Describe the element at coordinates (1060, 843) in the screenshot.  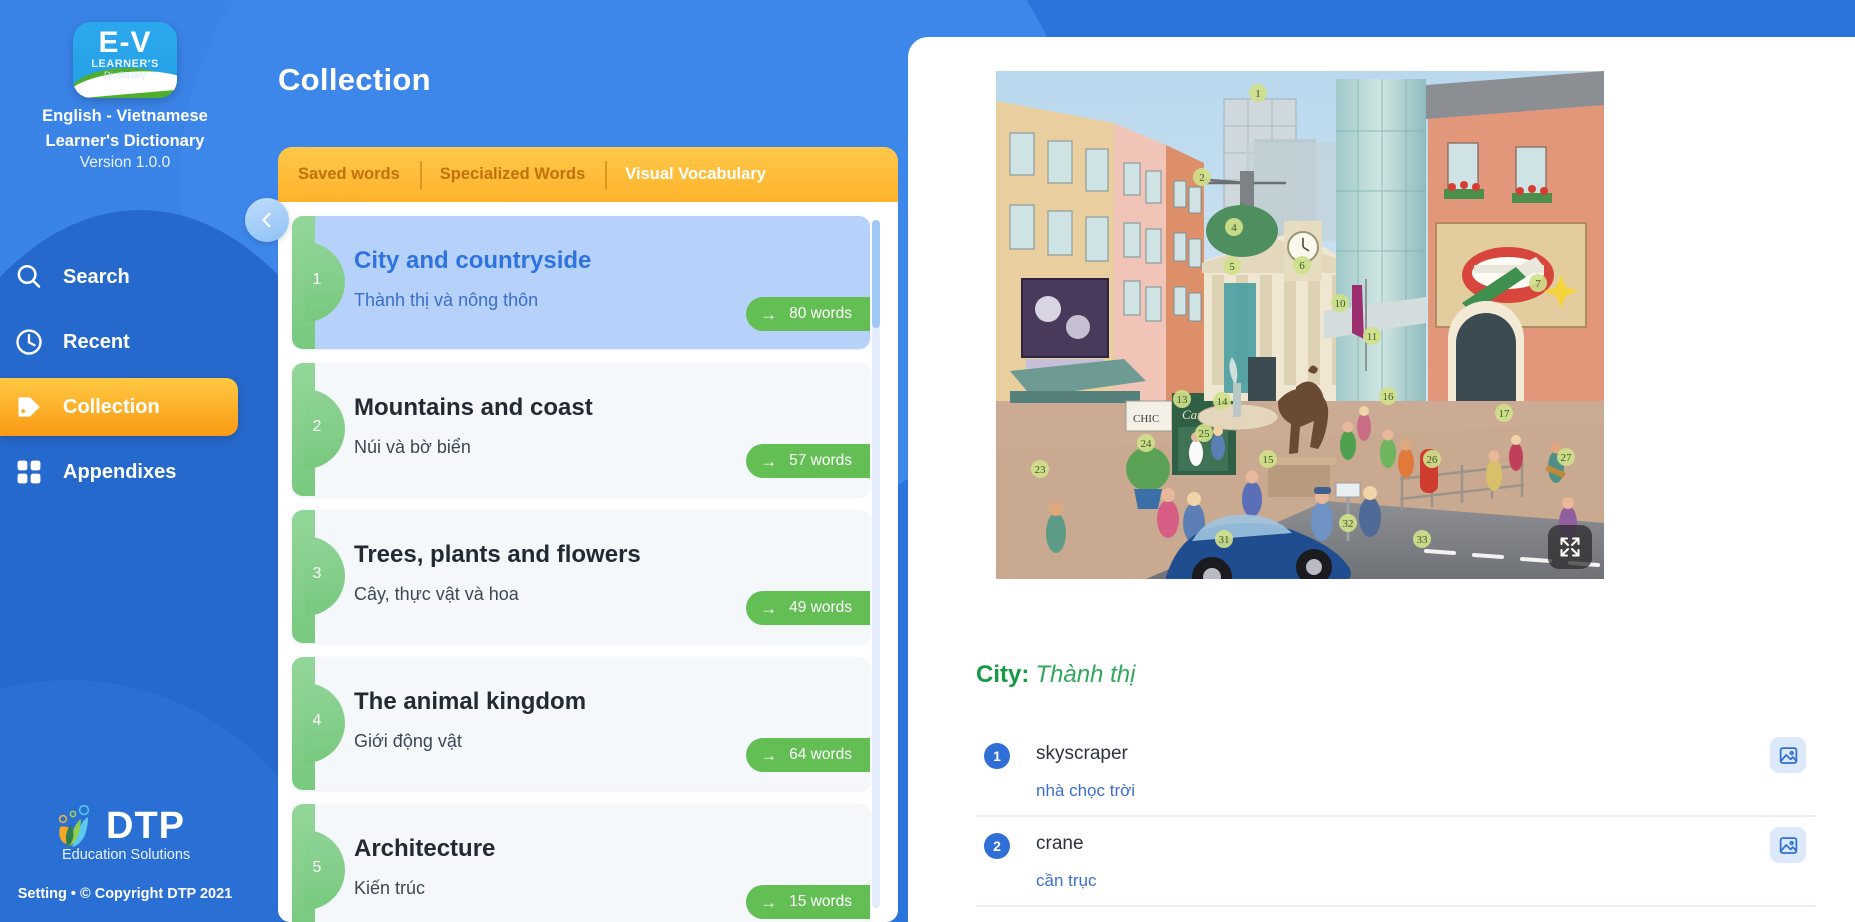
I see `word-english: crane` at that location.